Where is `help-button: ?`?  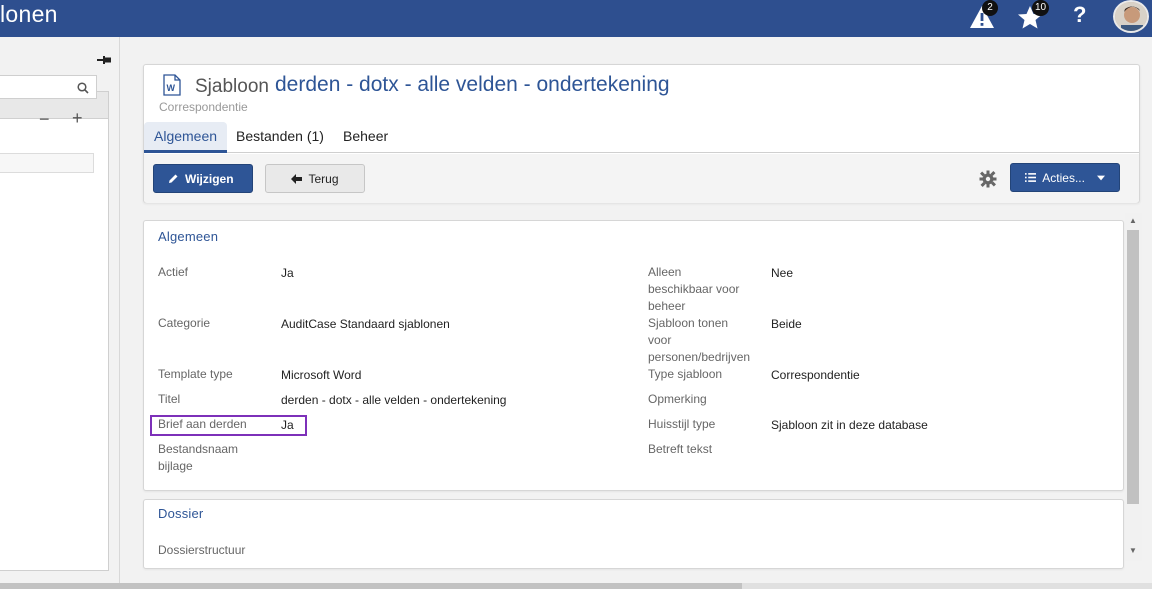 help-button: ? is located at coordinates (1079, 15).